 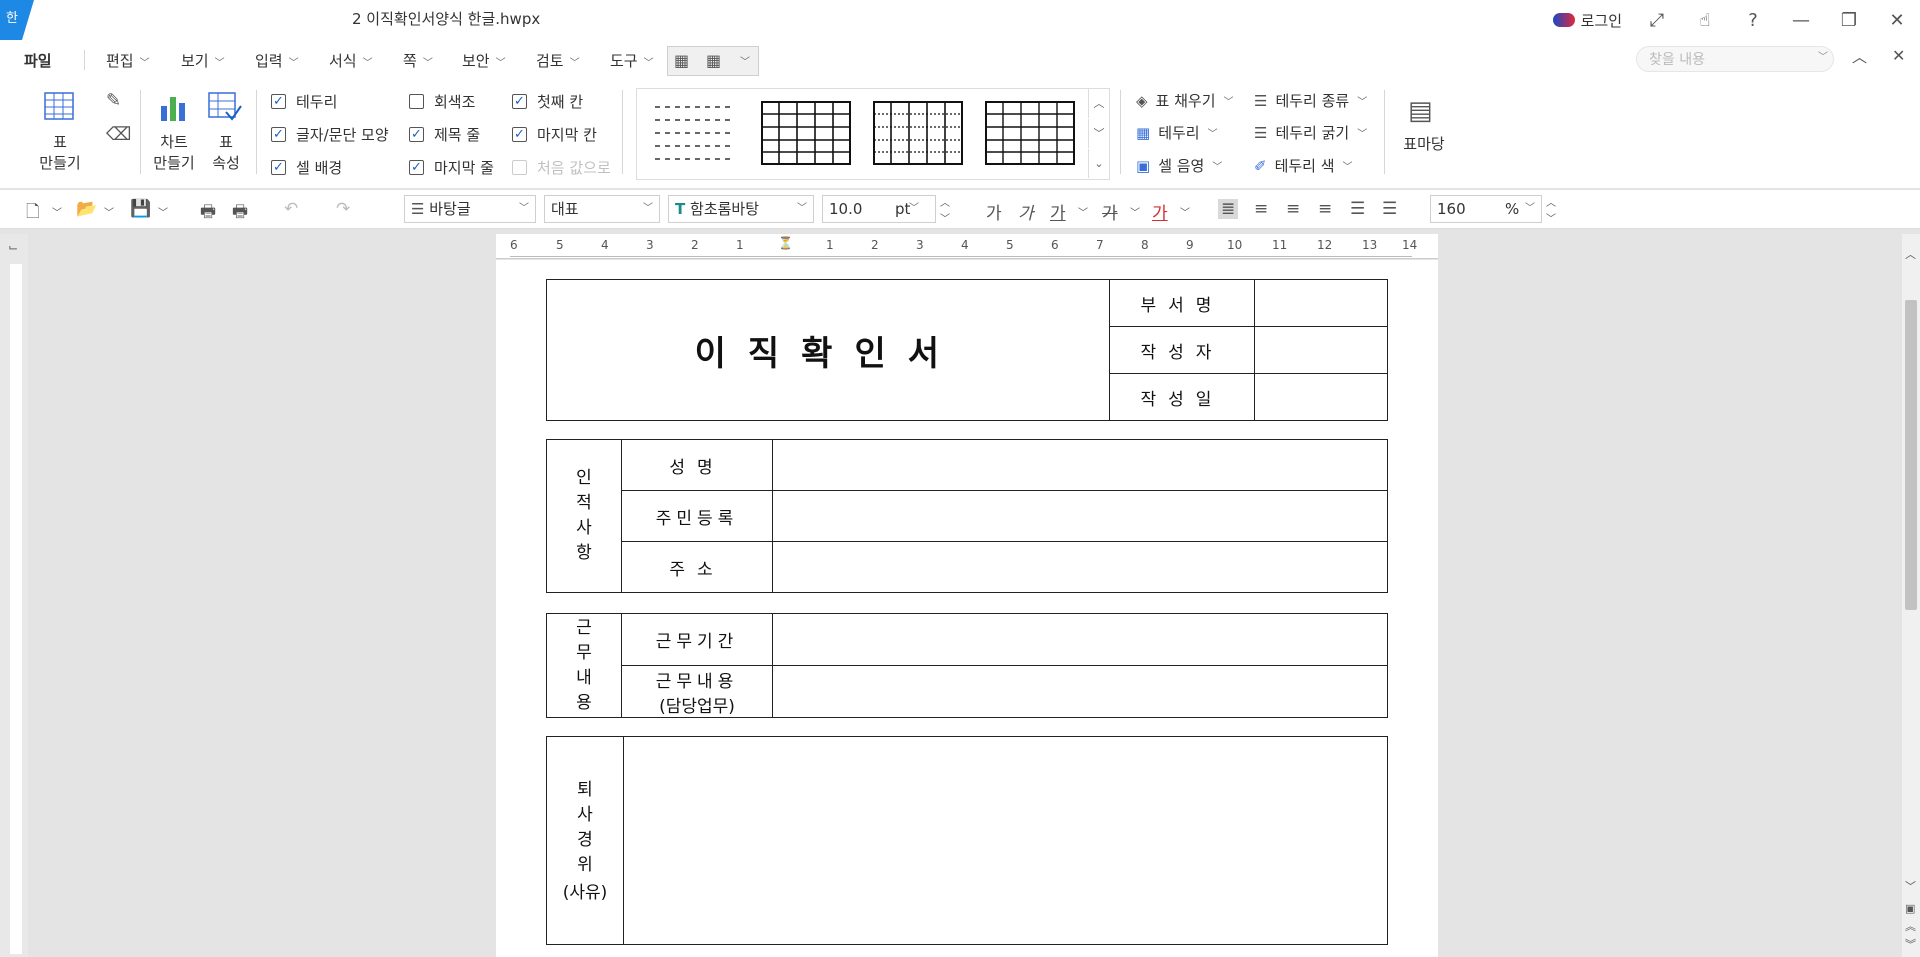 I want to click on check-grayscale: 회색조, so click(x=442, y=101).